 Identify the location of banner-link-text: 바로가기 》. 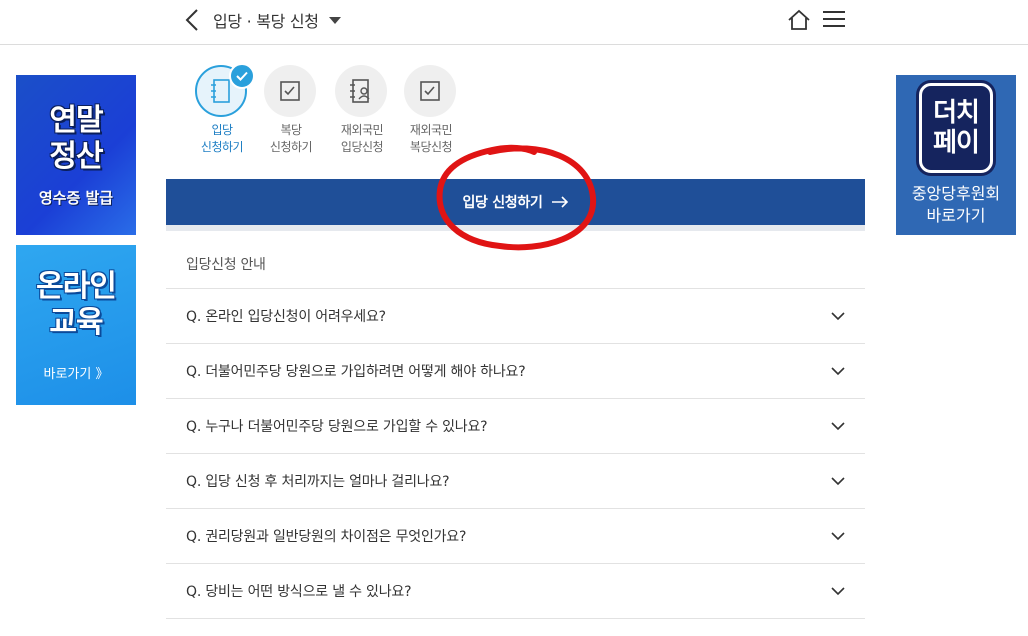
(76, 374).